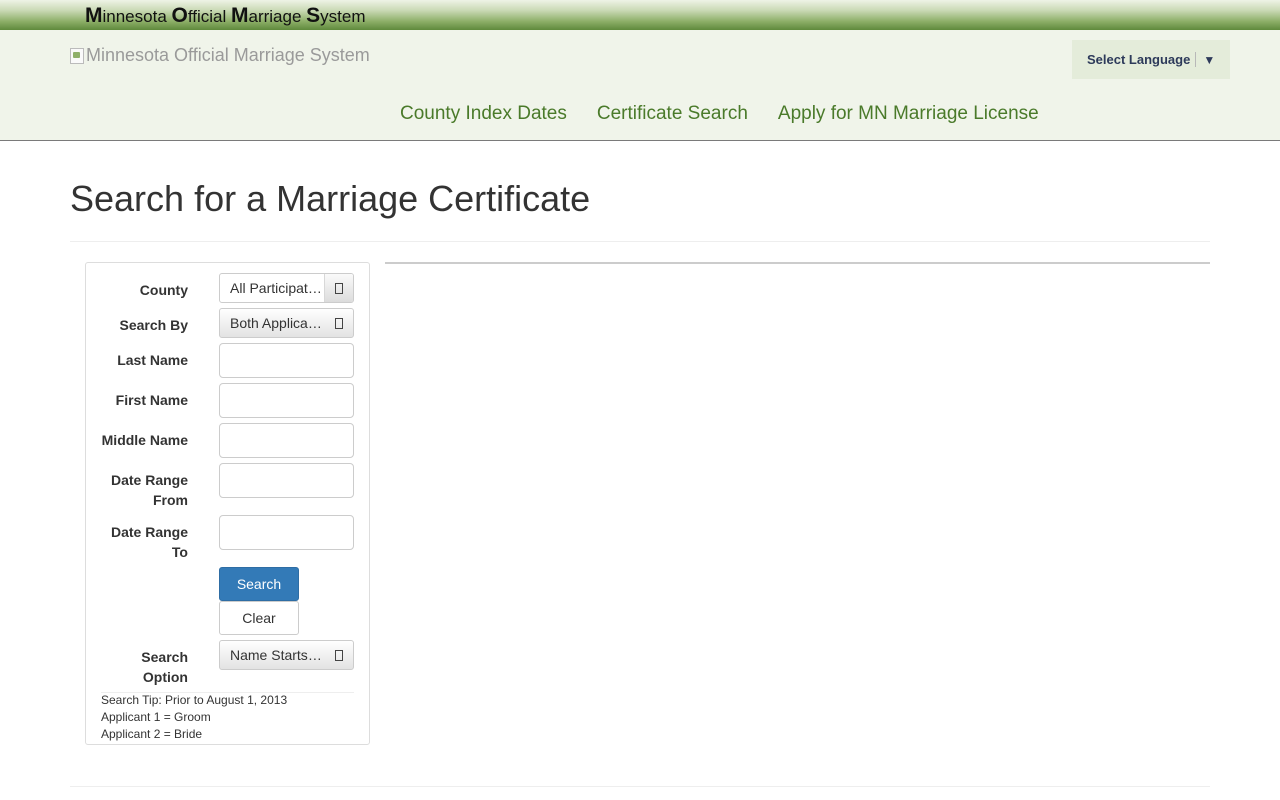 Image resolution: width=1280 pixels, height=800 pixels. Describe the element at coordinates (286, 360) in the screenshot. I see `last-name-input` at that location.